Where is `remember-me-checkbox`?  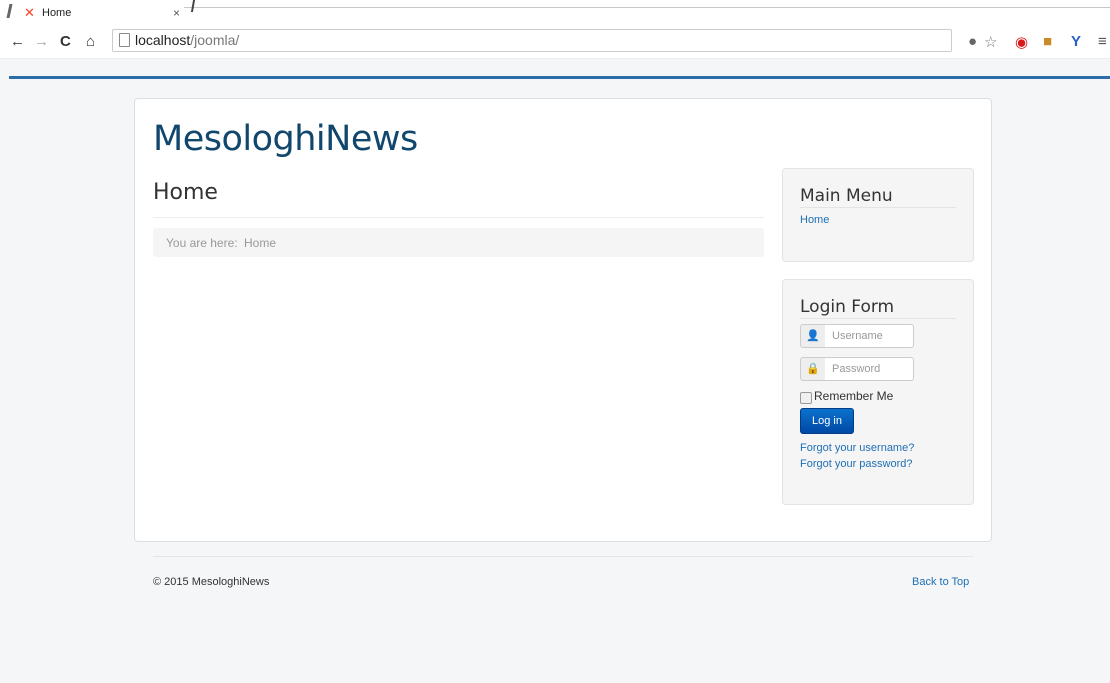
remember-me-checkbox is located at coordinates (806, 398).